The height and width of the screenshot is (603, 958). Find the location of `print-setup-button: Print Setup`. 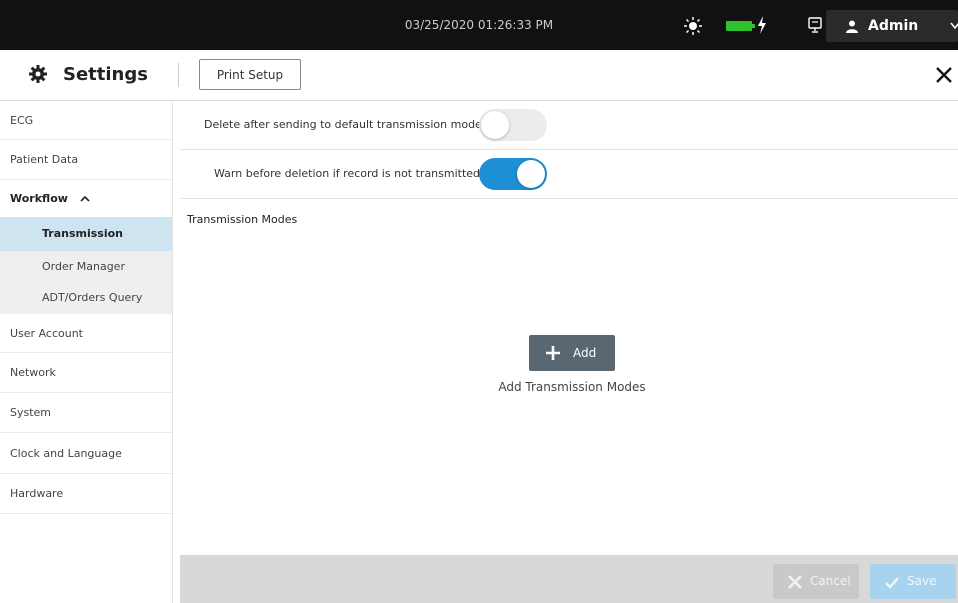

print-setup-button: Print Setup is located at coordinates (250, 74).